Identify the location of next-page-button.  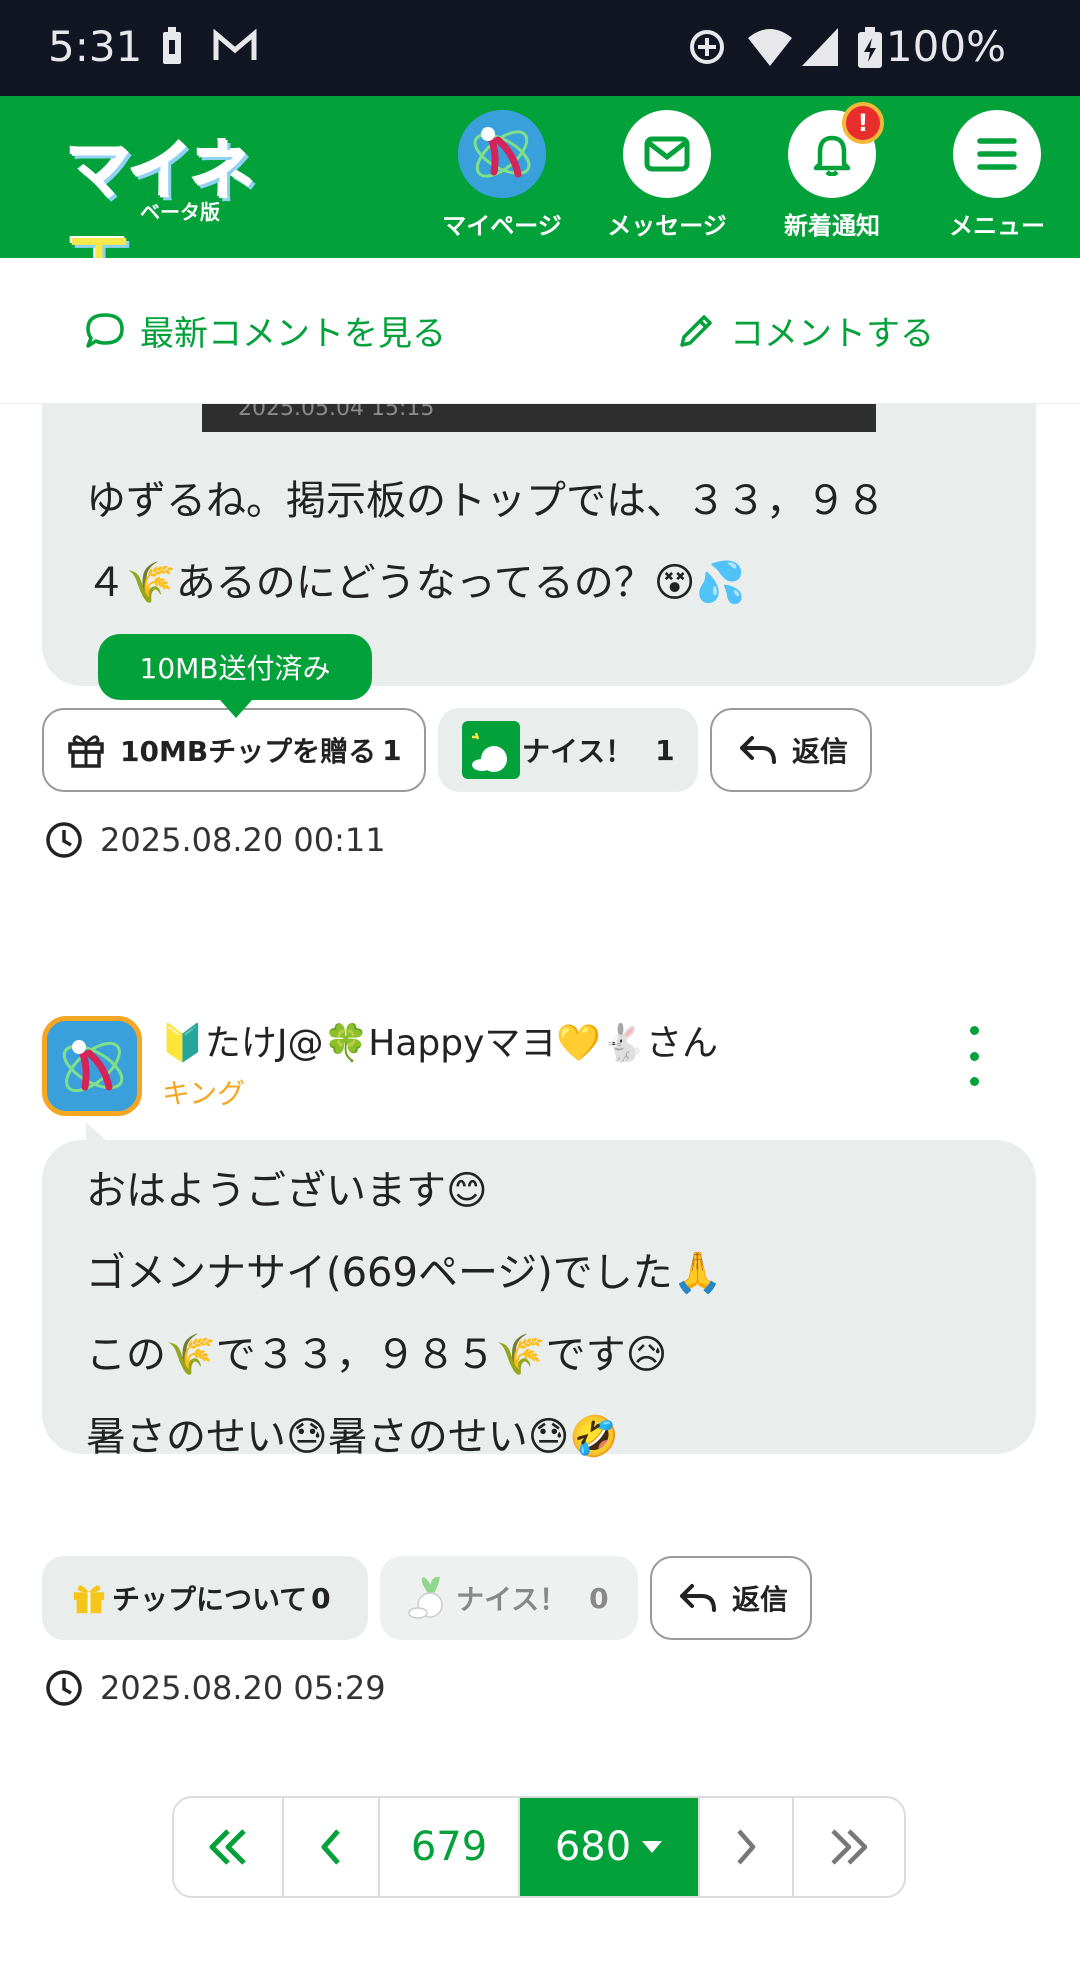
(747, 1847).